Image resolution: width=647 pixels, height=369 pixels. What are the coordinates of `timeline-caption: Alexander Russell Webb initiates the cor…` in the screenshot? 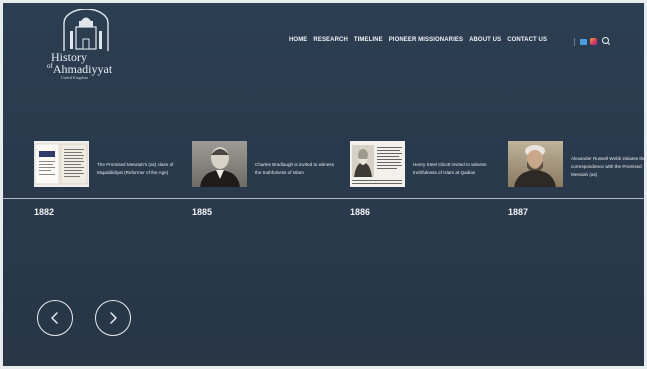 It's located at (607, 166).